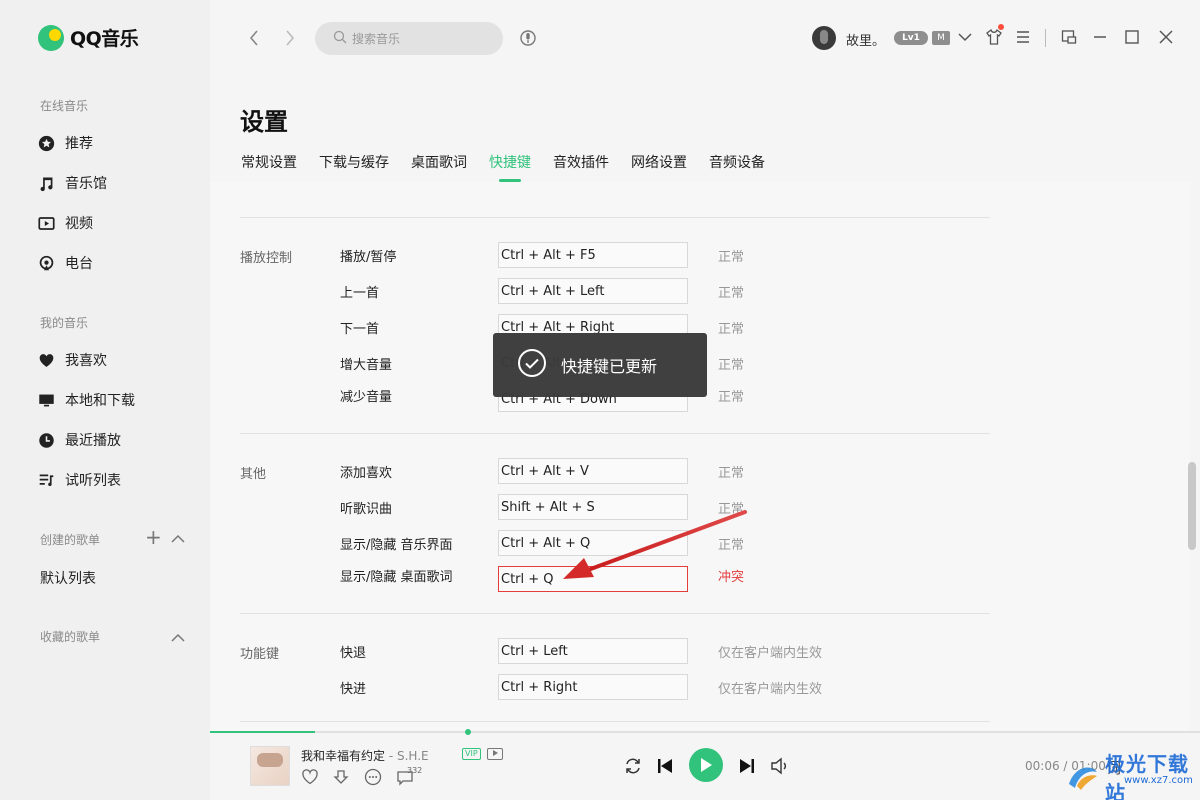 Image resolution: width=1200 pixels, height=800 pixels. What do you see at coordinates (178, 638) in the screenshot?
I see `collapse-collected-icon` at bounding box center [178, 638].